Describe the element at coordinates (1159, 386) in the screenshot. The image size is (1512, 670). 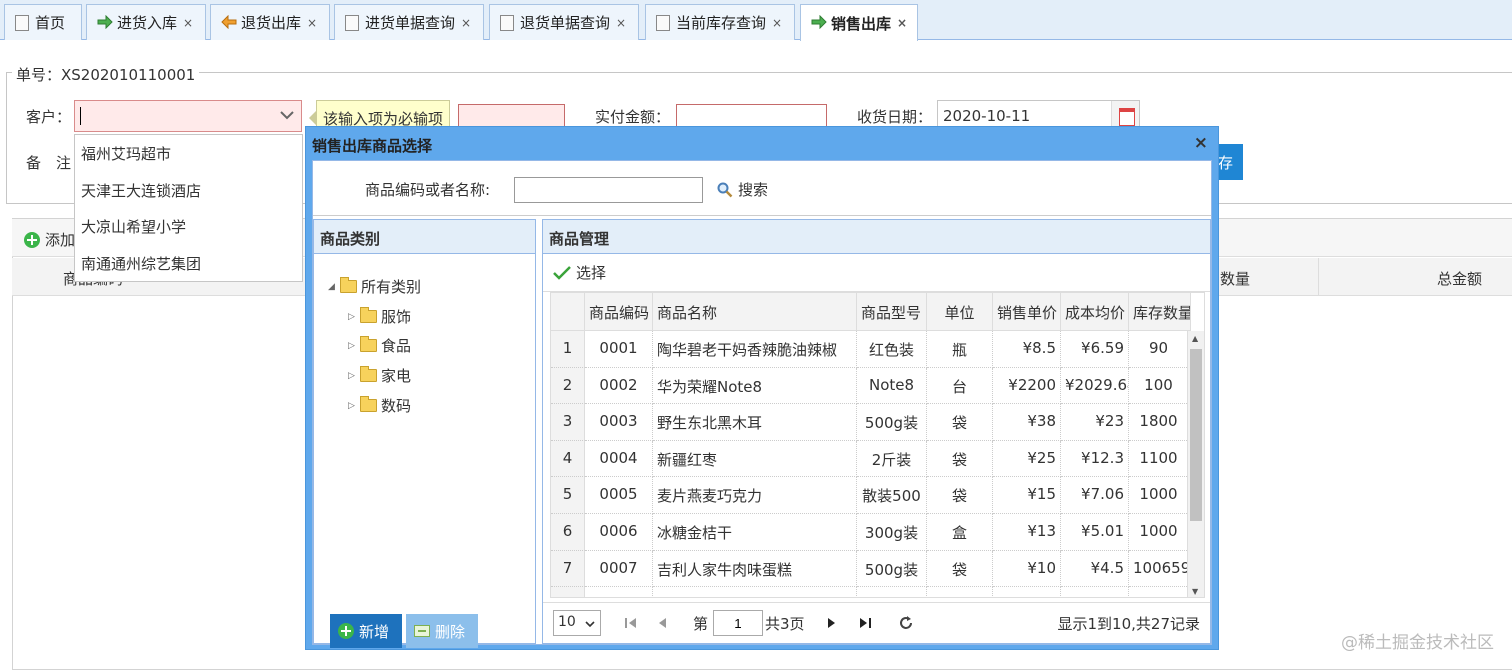
I see `table-cell: 100` at that location.